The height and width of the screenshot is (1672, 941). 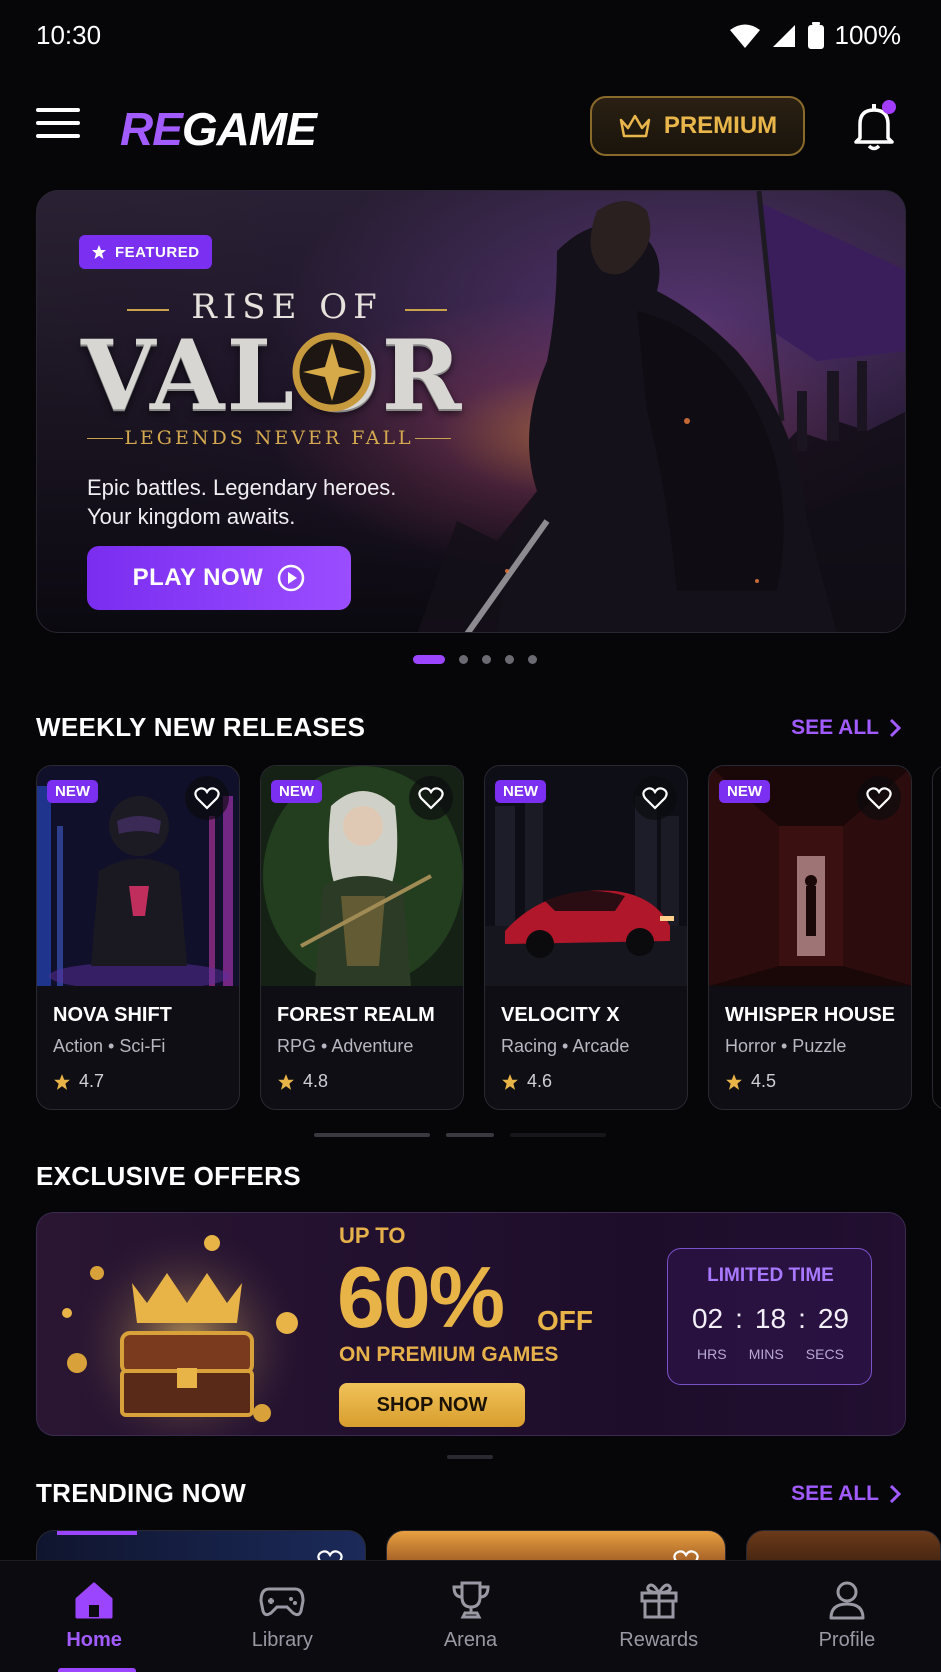 What do you see at coordinates (846, 728) in the screenshot?
I see `weekly-see-all-link: SEE ALL` at bounding box center [846, 728].